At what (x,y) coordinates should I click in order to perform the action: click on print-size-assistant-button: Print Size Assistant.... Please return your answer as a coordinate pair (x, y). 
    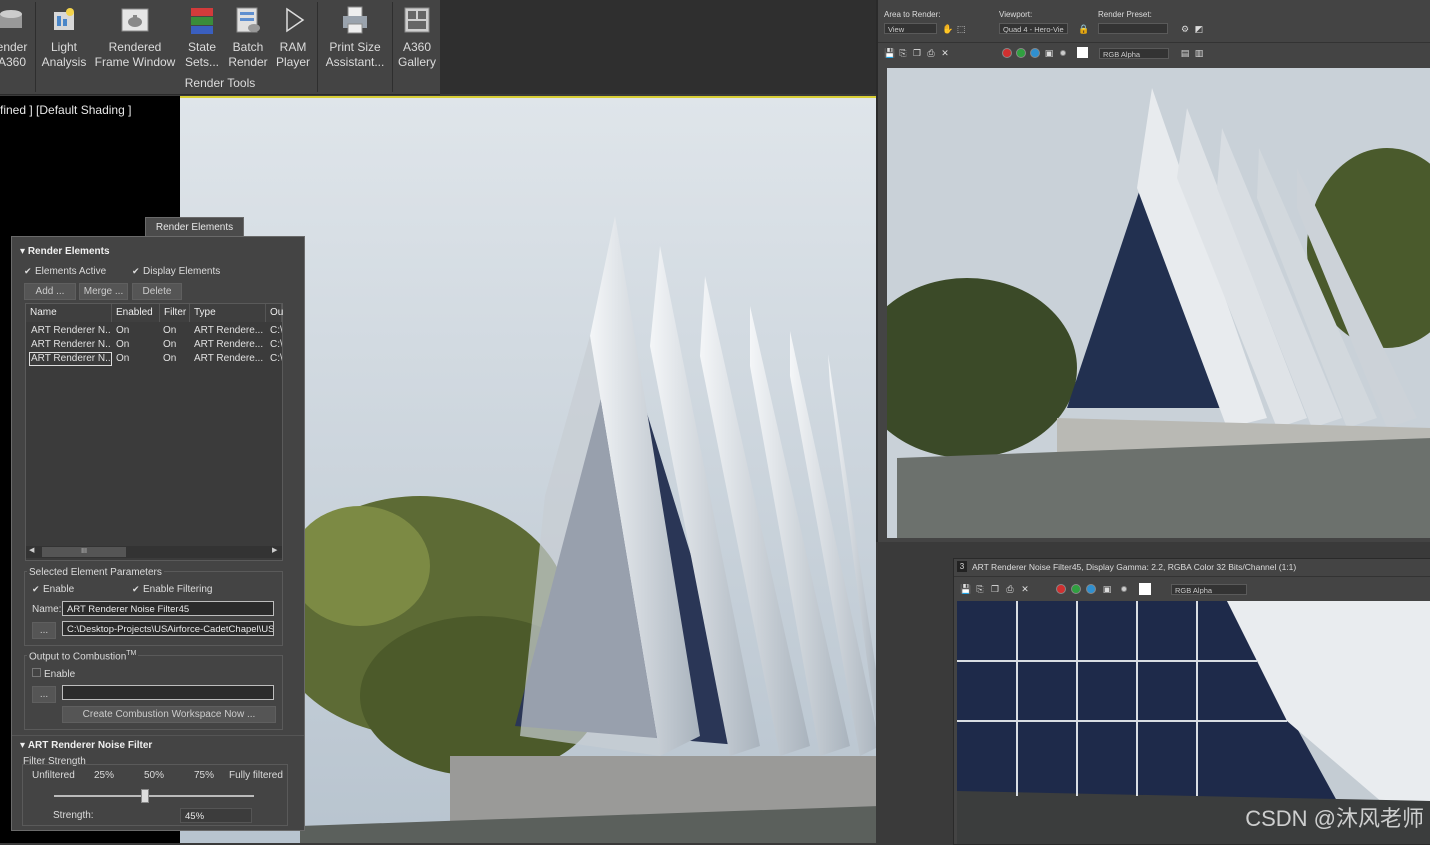
    Looking at the image, I should click on (355, 37).